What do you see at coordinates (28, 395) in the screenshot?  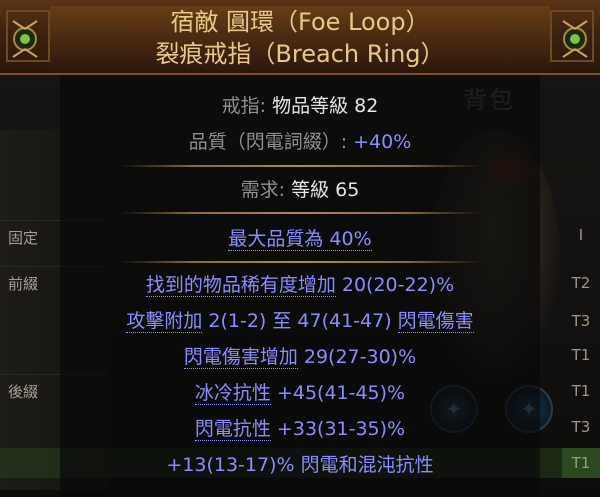 I see `side-tab-suffix: 後綴` at bounding box center [28, 395].